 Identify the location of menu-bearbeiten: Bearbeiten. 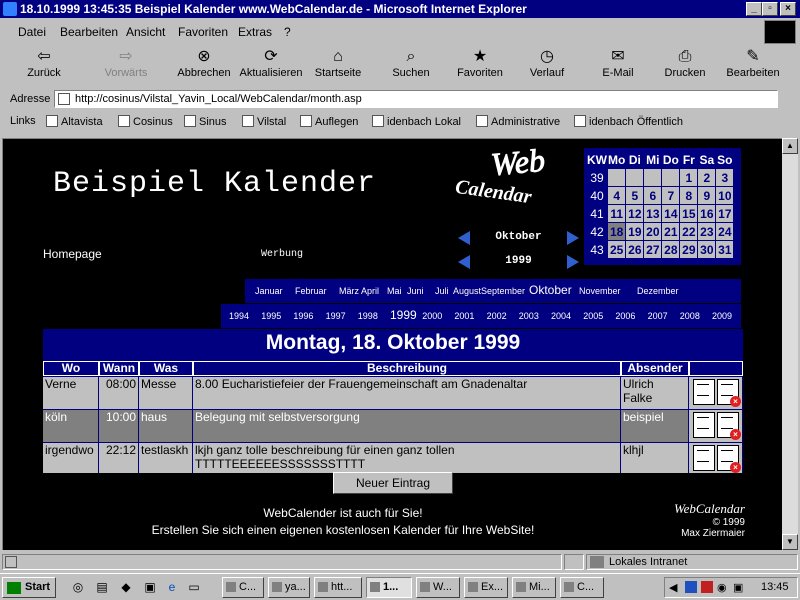
(89, 32).